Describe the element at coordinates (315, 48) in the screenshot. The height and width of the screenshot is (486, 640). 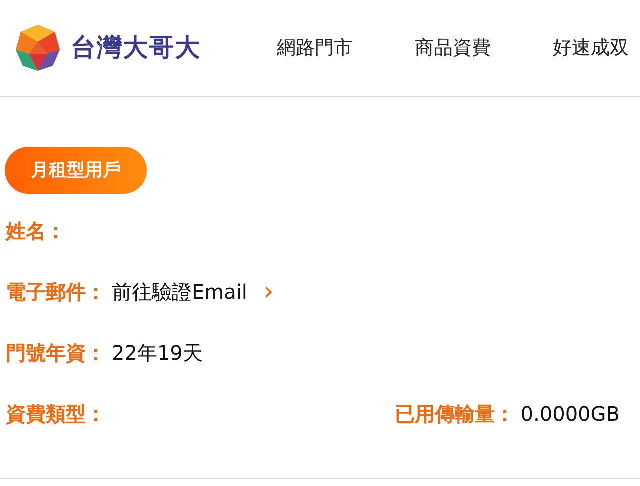
I see `nav-link: 網路門市` at that location.